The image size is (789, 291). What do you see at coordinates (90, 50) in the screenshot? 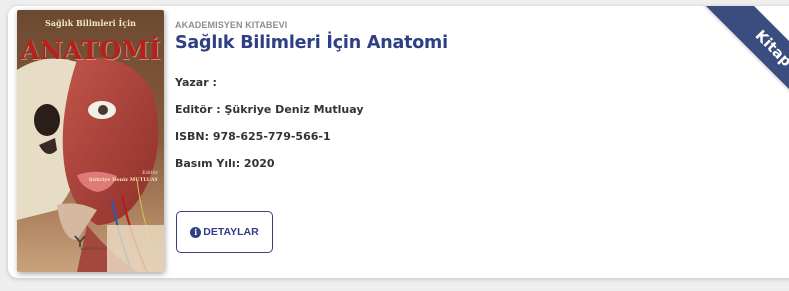
I see `cover-title: ANATOMİ` at bounding box center [90, 50].